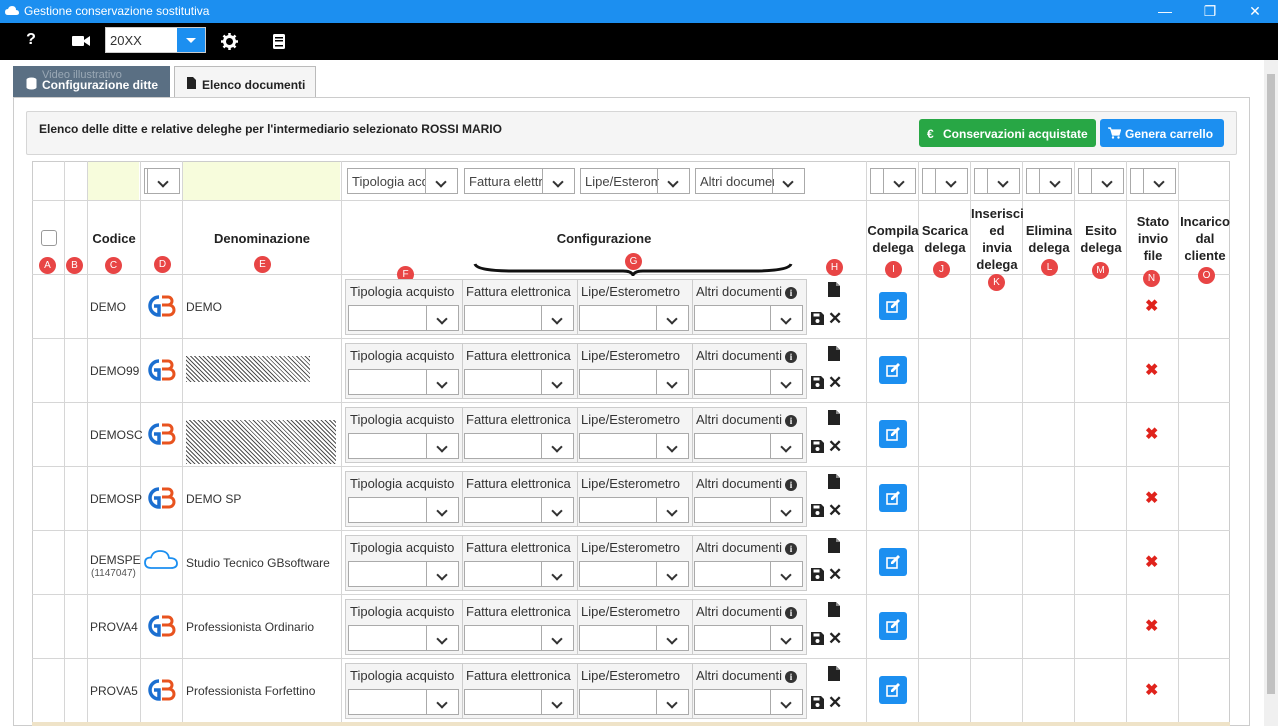  What do you see at coordinates (1255, 11) in the screenshot?
I see `close-button: ✕` at bounding box center [1255, 11].